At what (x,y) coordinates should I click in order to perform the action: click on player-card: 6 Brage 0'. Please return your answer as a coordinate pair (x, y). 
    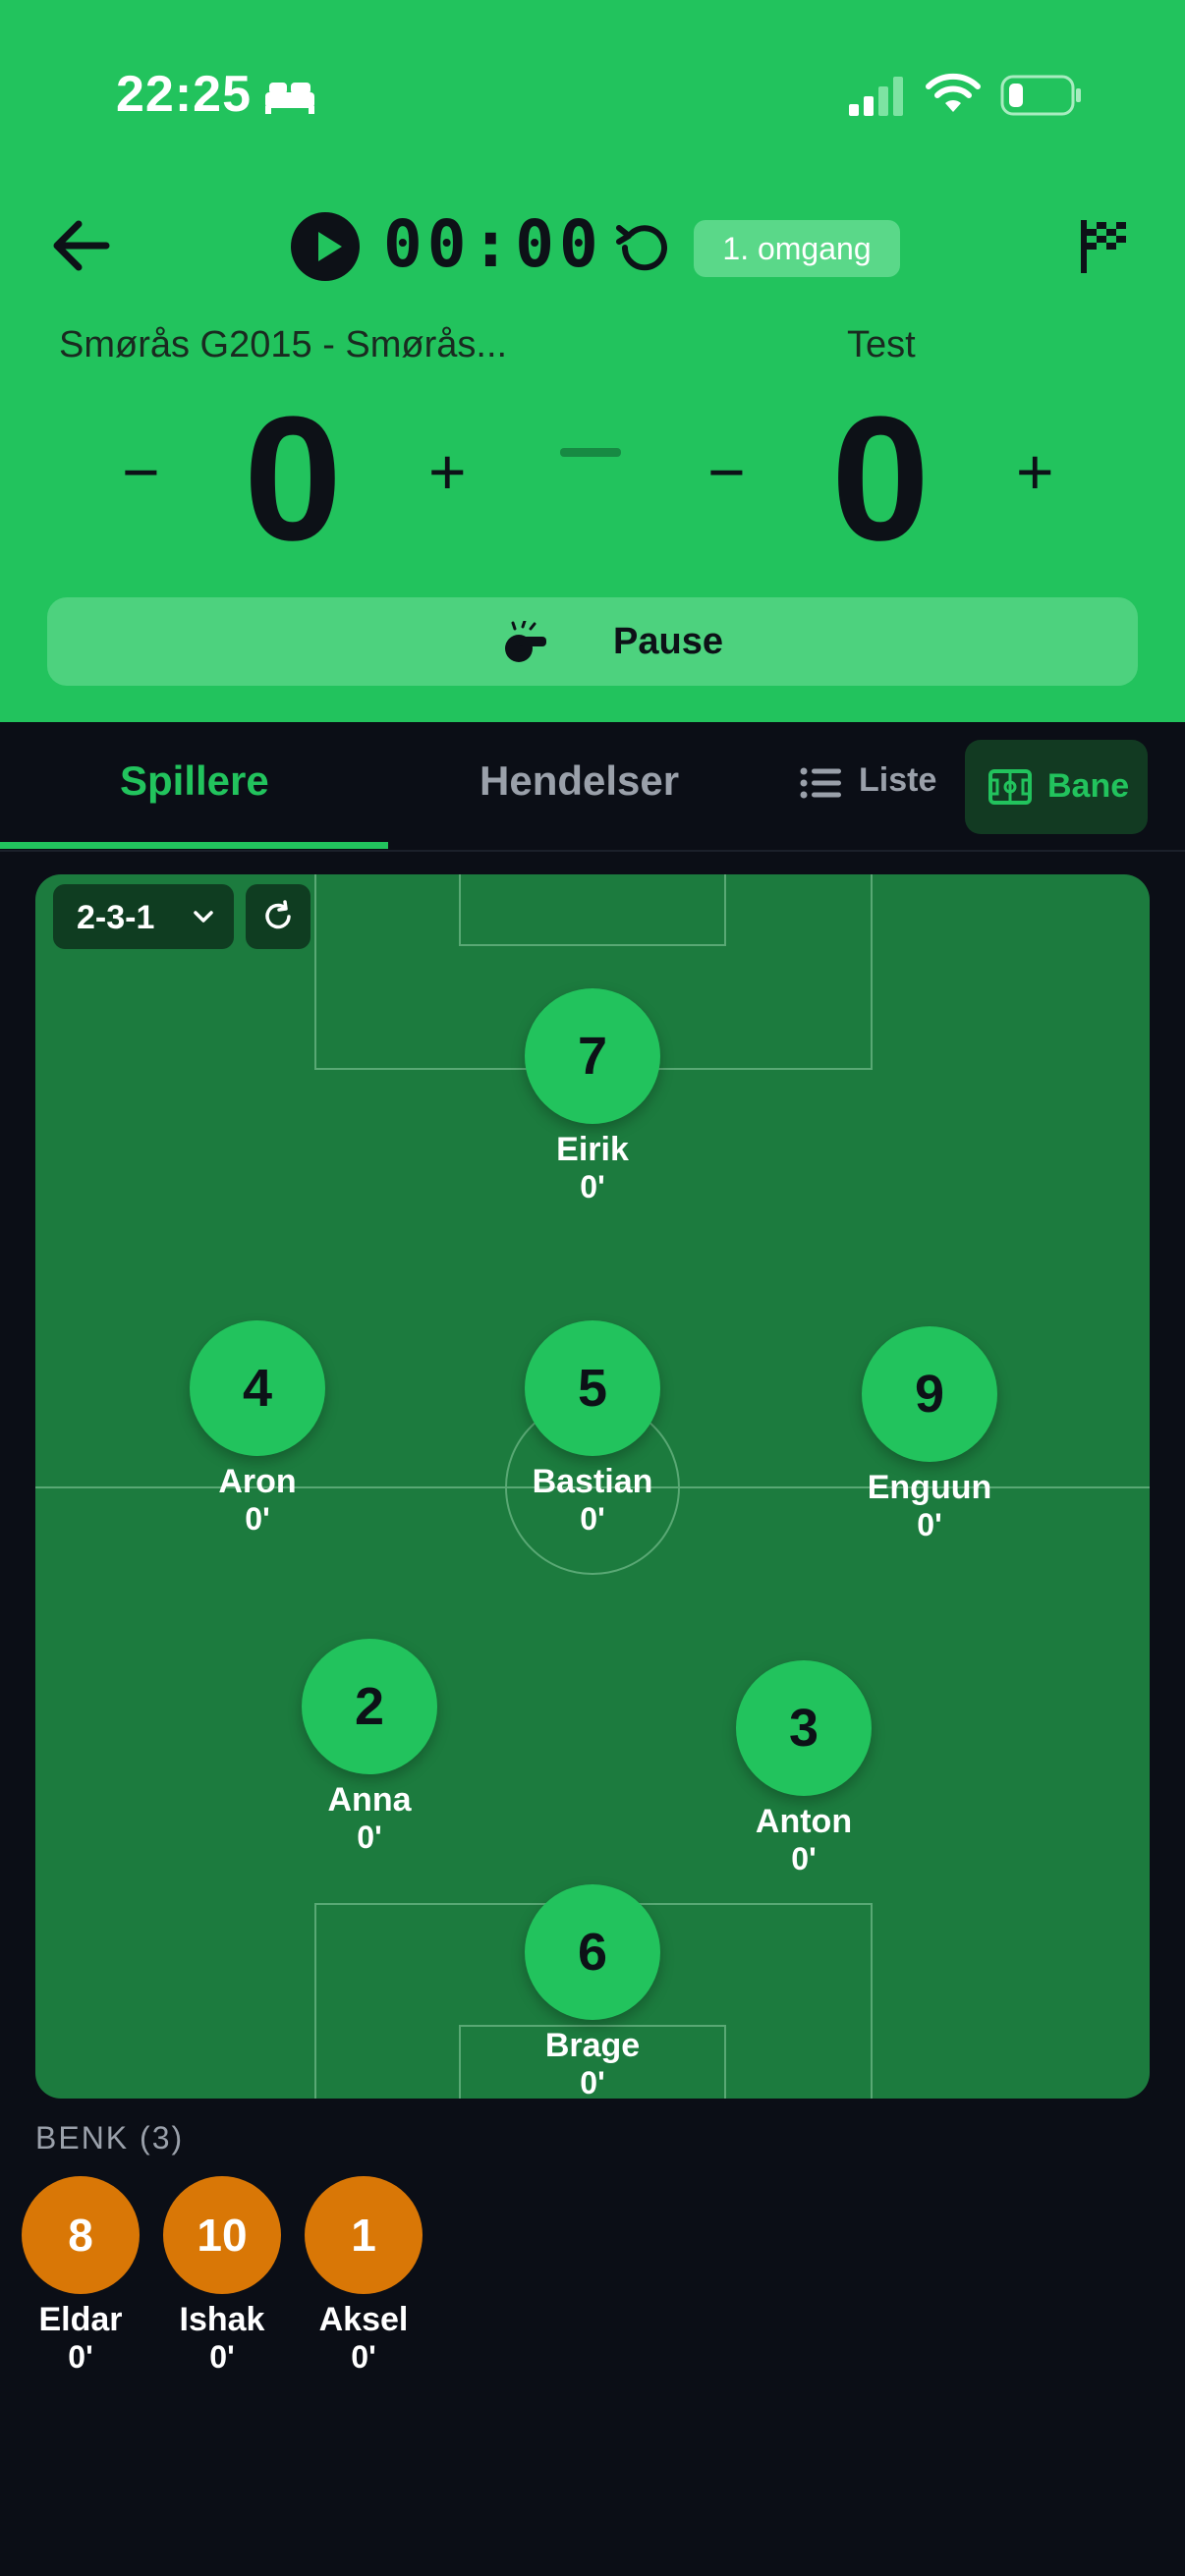
    Looking at the image, I should click on (592, 1991).